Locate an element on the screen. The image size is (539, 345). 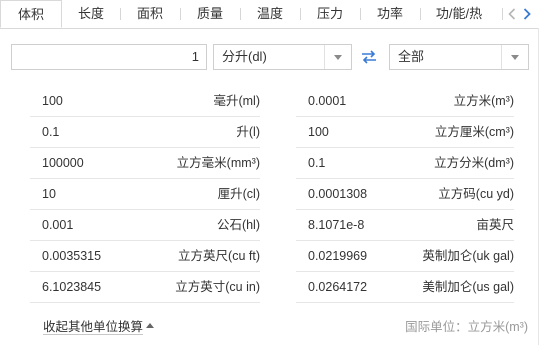
category-tabs: 体积 长度 面积 质量 温度 压力 功率 功/能/热 is located at coordinates (269, 14).